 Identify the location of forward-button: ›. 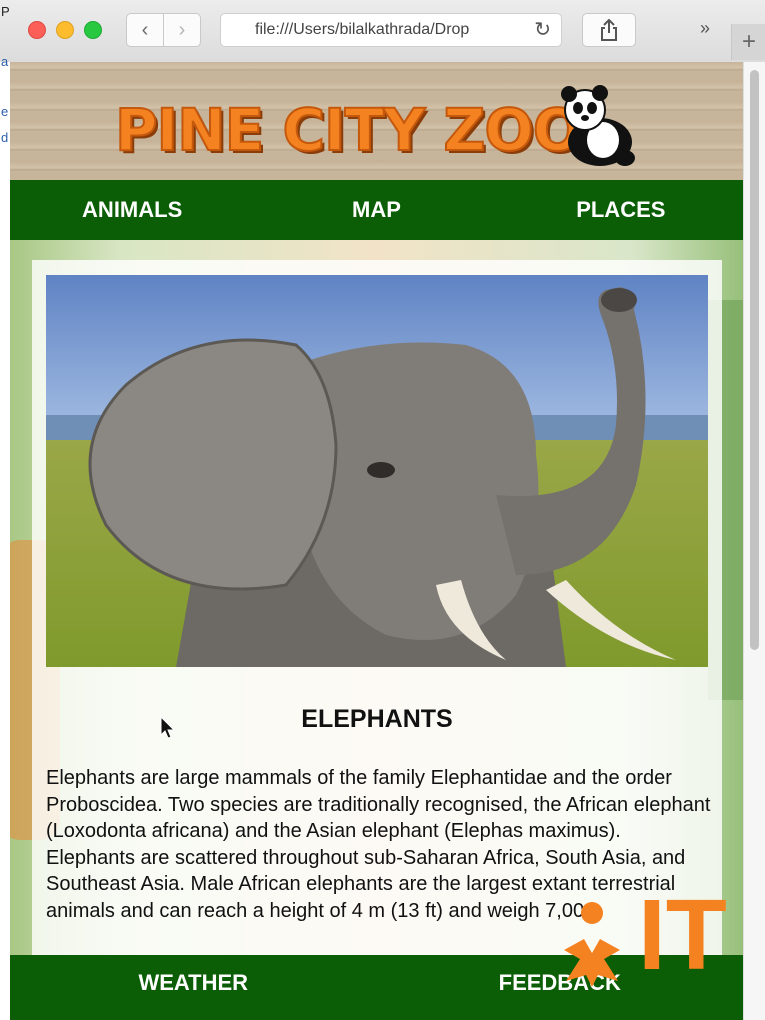
(182, 30).